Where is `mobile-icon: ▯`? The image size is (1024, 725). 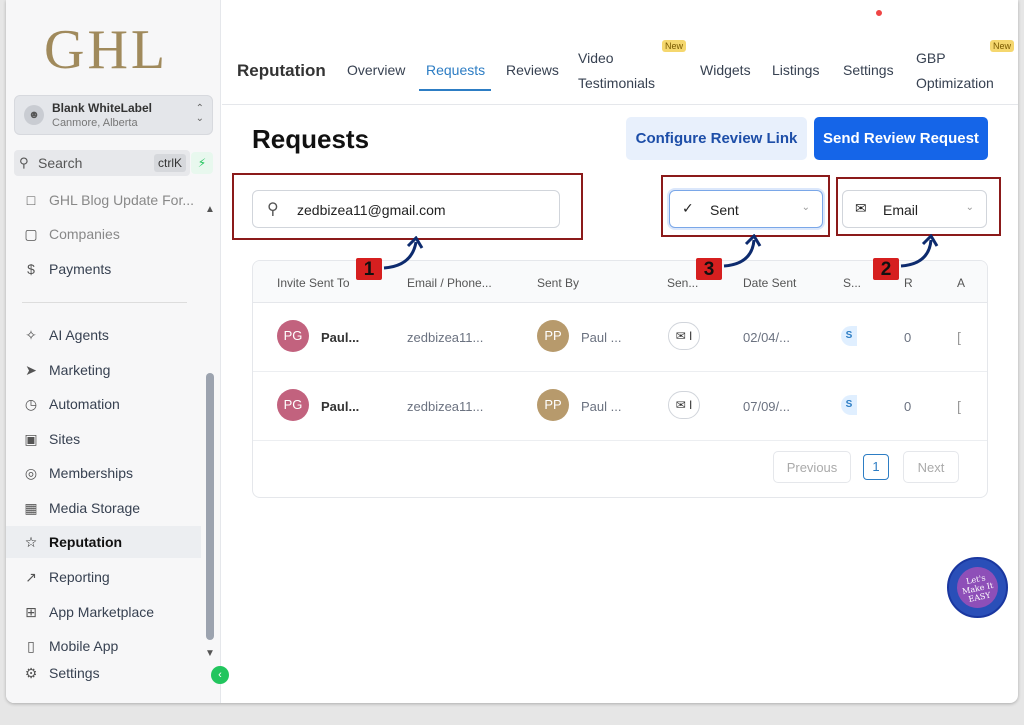
mobile-icon: ▯ is located at coordinates (31, 646).